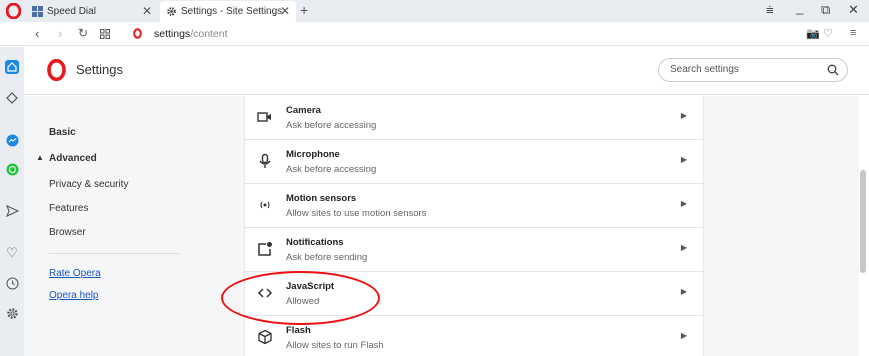 This screenshot has height=356, width=869. Describe the element at coordinates (475, 250) in the screenshot. I see `setting-row-notifications: Notifications Ask before sending ▶` at that location.